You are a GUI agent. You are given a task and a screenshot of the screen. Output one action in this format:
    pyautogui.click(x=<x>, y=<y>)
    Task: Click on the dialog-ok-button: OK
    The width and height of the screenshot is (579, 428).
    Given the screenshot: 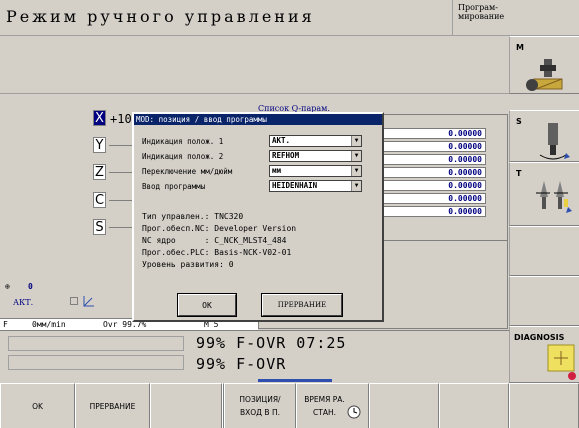 What is the action you would take?
    pyautogui.click(x=207, y=305)
    